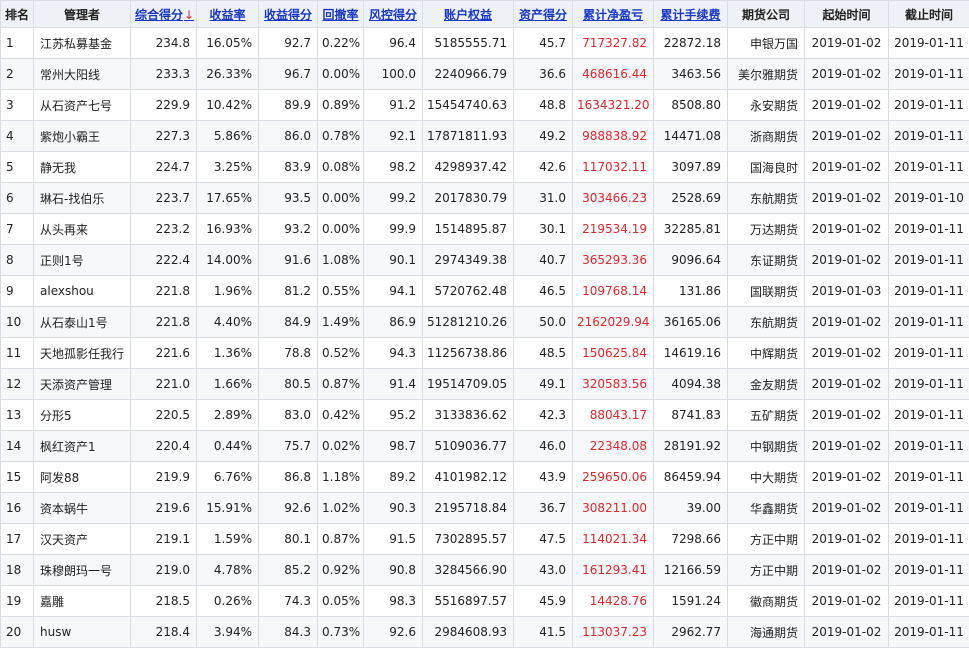 Image resolution: width=969 pixels, height=648 pixels. What do you see at coordinates (543, 198) in the screenshot?
I see `cell-asset-score: 31.0` at bounding box center [543, 198].